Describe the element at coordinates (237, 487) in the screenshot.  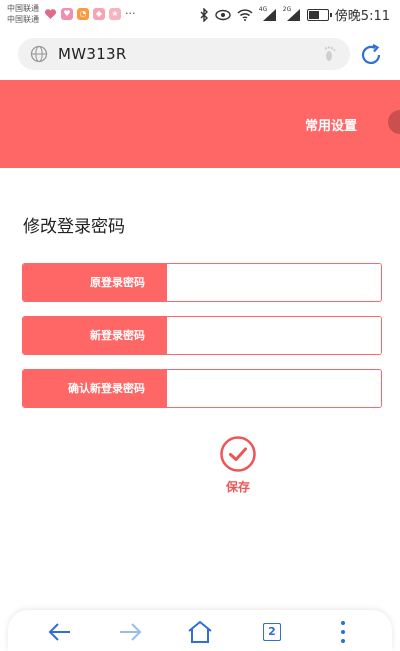
I see `save-label: 保存` at that location.